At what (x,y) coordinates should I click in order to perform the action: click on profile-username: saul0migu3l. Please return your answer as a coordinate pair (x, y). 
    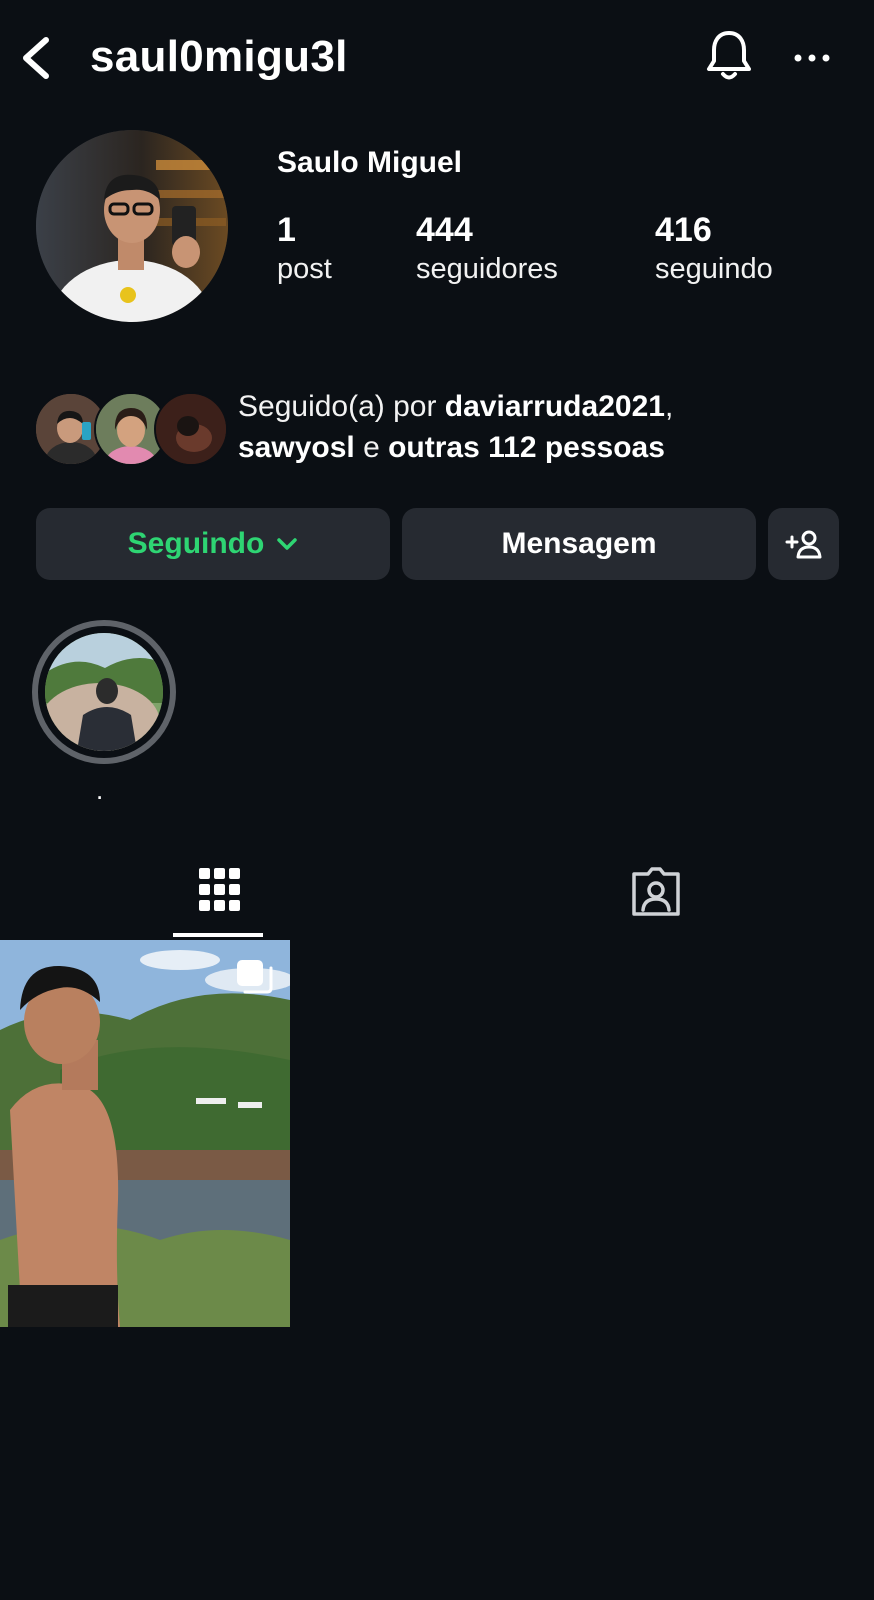
    Looking at the image, I should click on (219, 56).